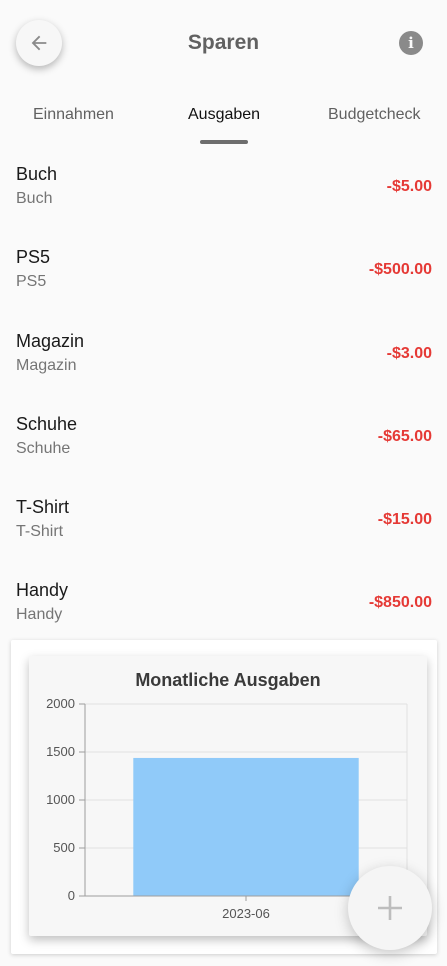  I want to click on item-subtitle: T-Shirt, so click(40, 532).